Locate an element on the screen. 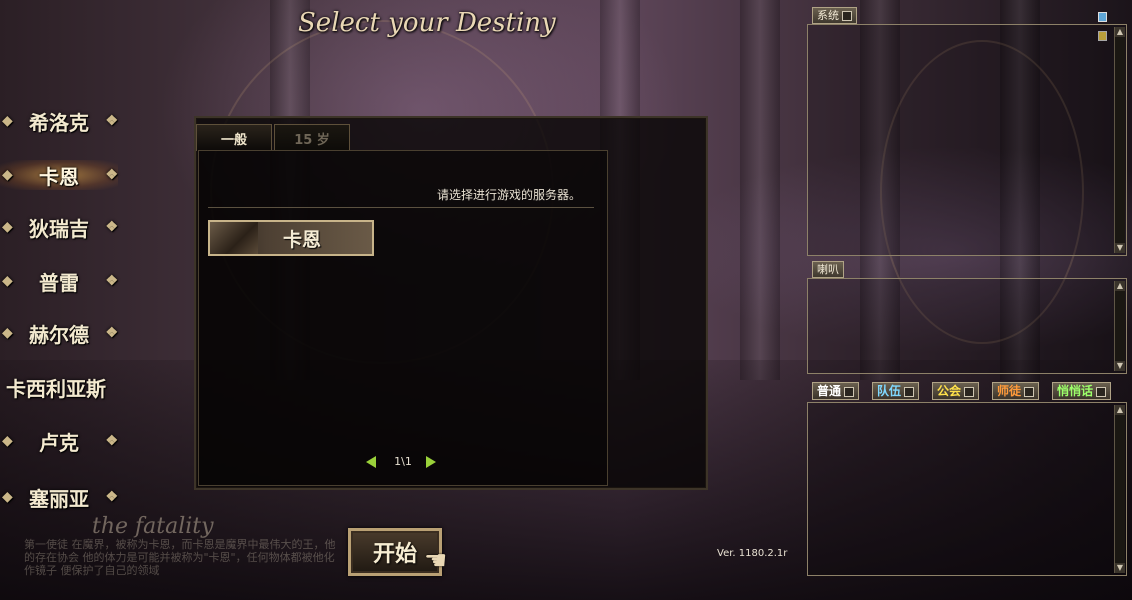 This screenshot has height=600, width=1132. character-item-luke: ◆ 卢克 ❖ is located at coordinates (59, 441).